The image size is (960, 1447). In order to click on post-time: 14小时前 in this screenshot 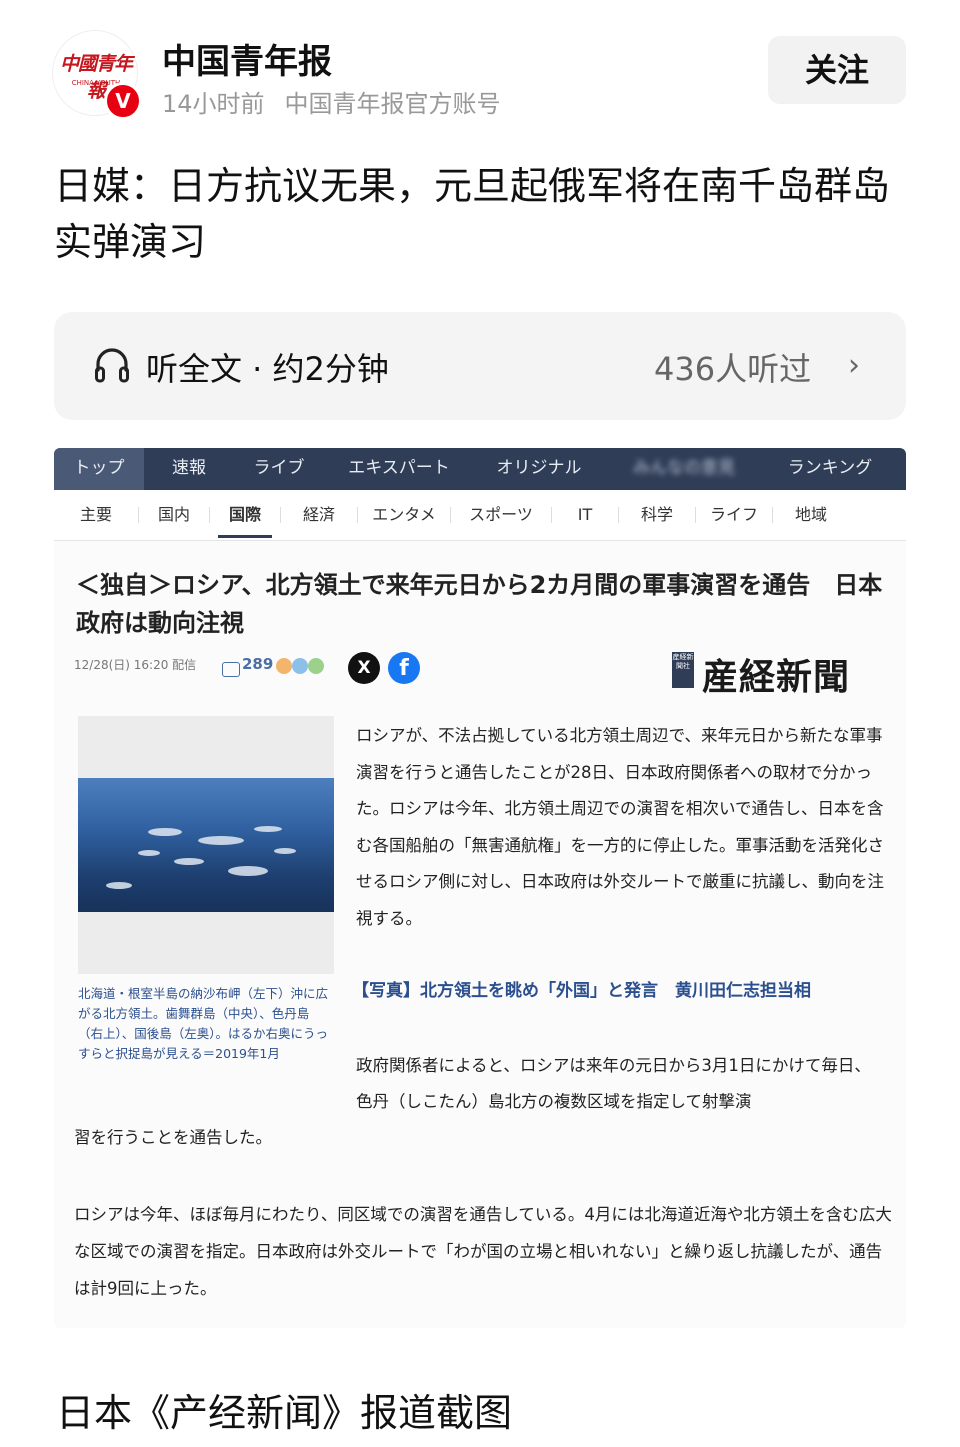, I will do `click(213, 104)`.